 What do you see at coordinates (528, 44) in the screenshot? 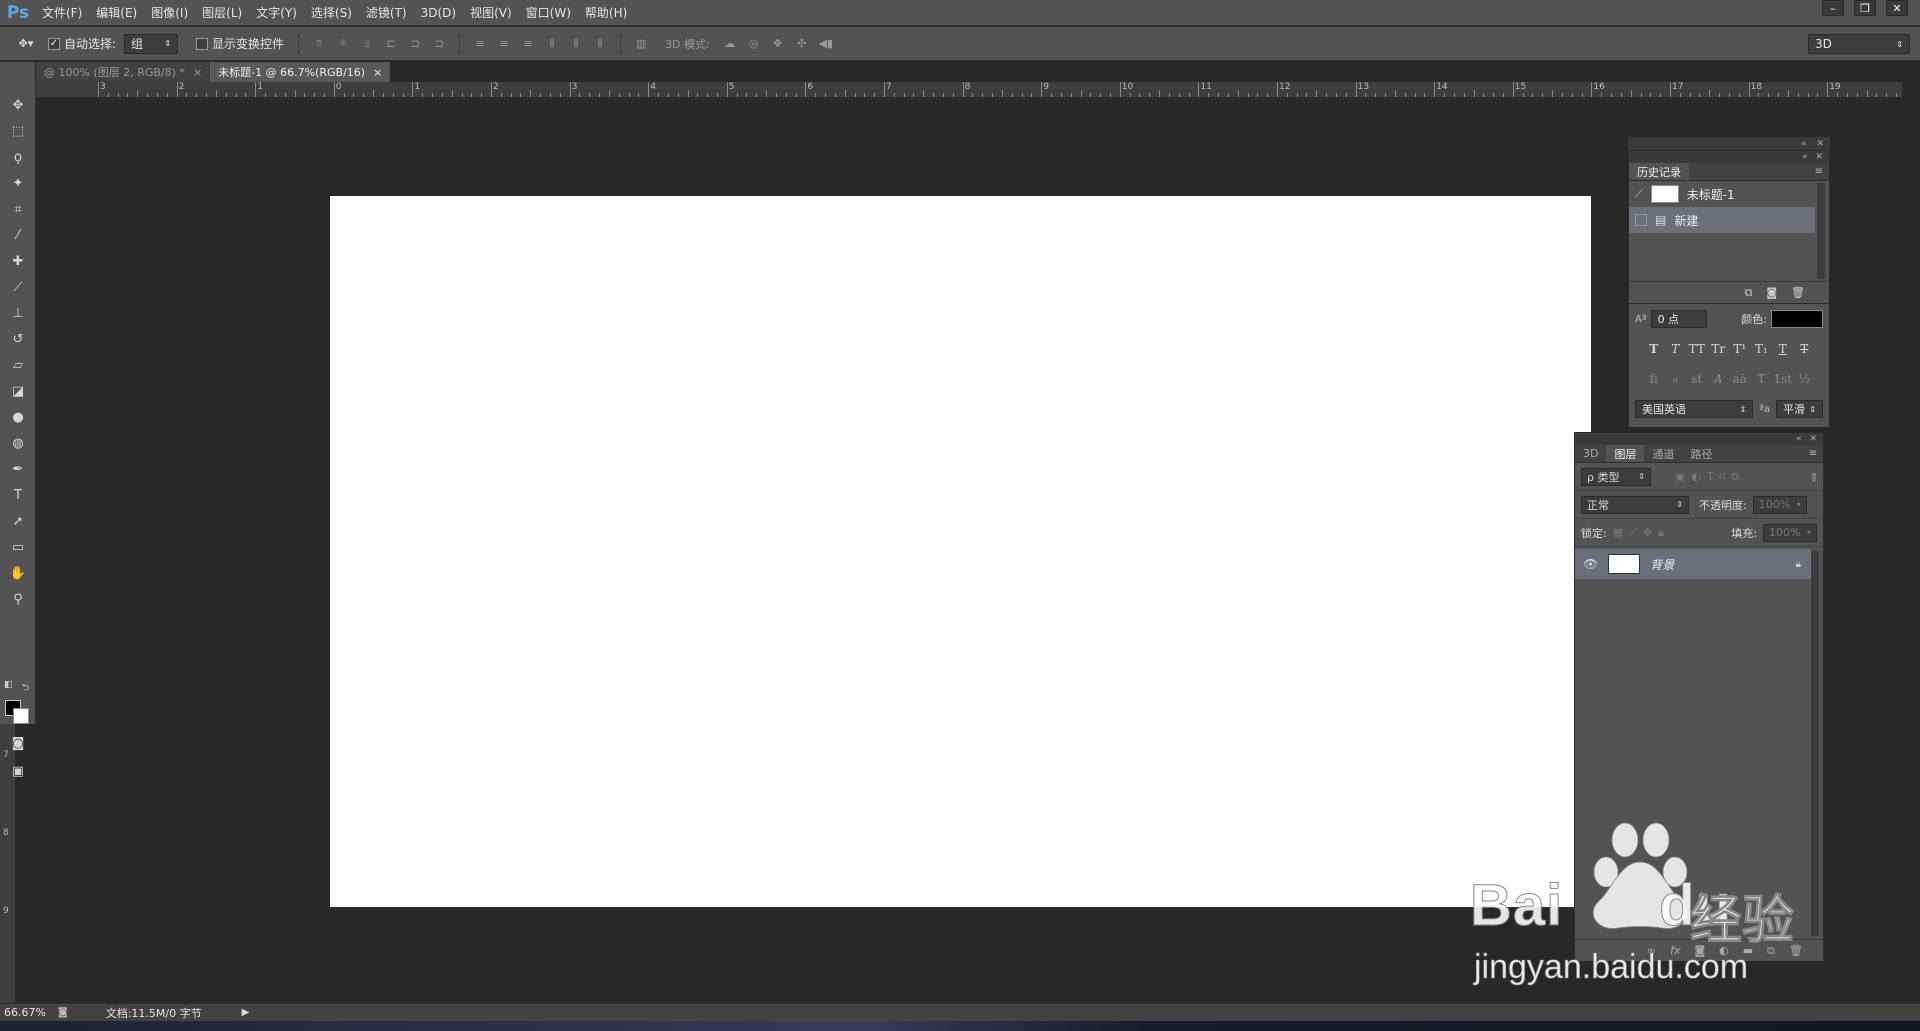
I see `distribute-bottom-icon: ≡` at bounding box center [528, 44].